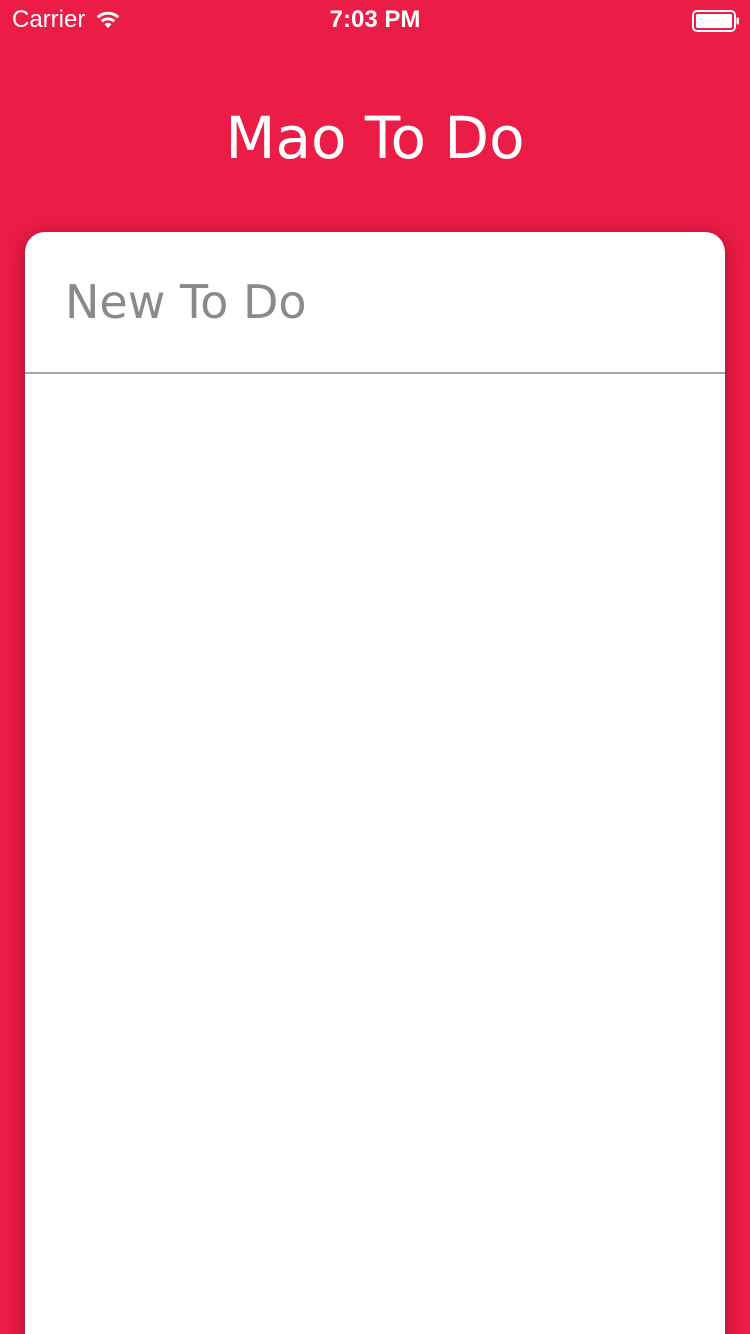 Image resolution: width=750 pixels, height=1334 pixels. I want to click on status-time: 7:03 PM, so click(375, 19).